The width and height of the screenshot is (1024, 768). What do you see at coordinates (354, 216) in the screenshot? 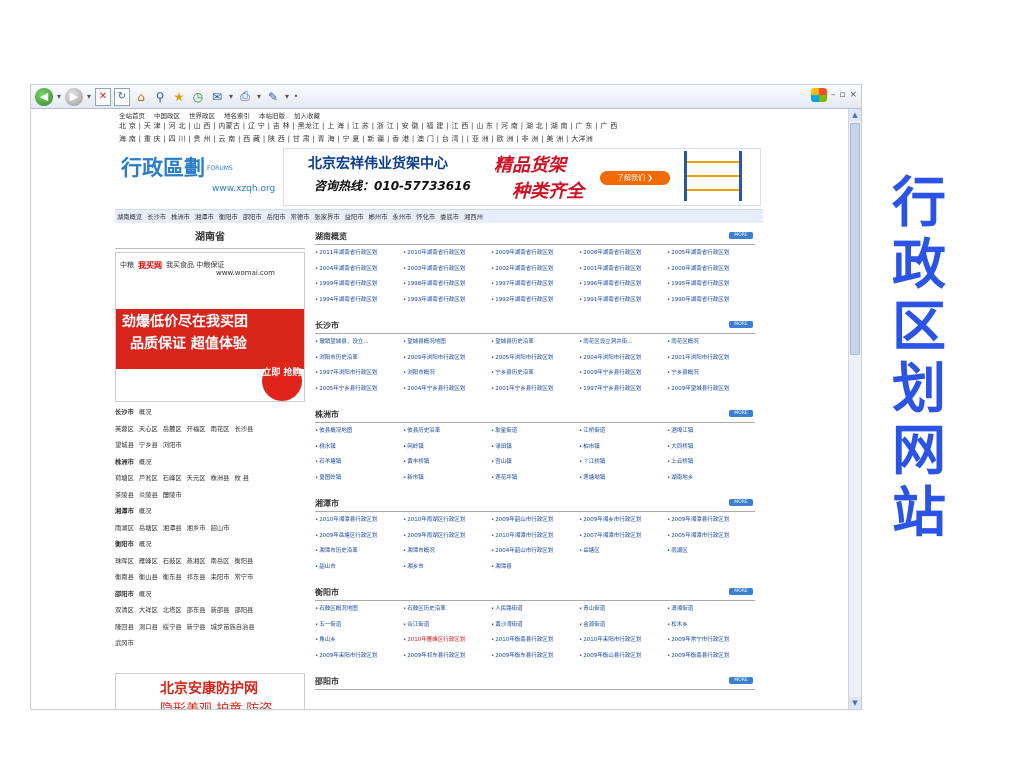
I see `city-nav-link: 益阳市` at bounding box center [354, 216].